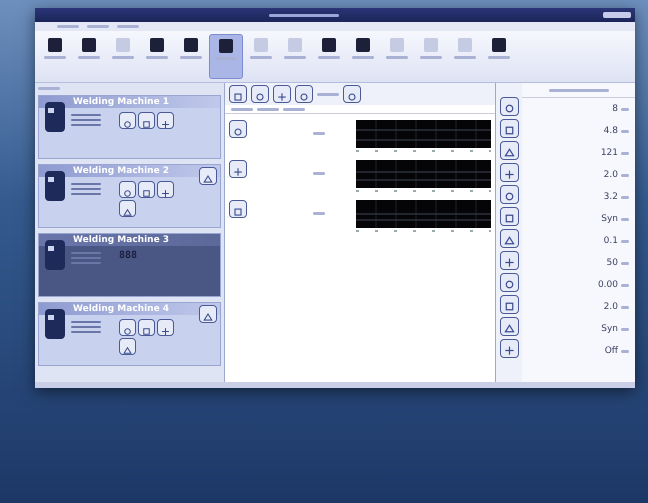  I want to click on ribbon-button, so click(226, 56).